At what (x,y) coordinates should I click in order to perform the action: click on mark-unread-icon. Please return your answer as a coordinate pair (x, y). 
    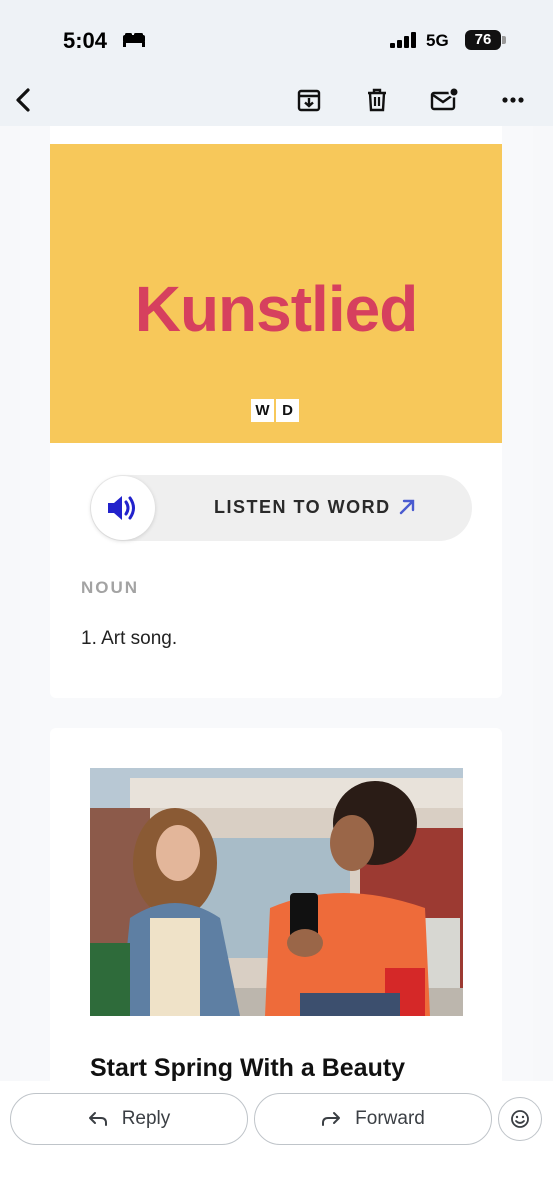
    Looking at the image, I should click on (445, 100).